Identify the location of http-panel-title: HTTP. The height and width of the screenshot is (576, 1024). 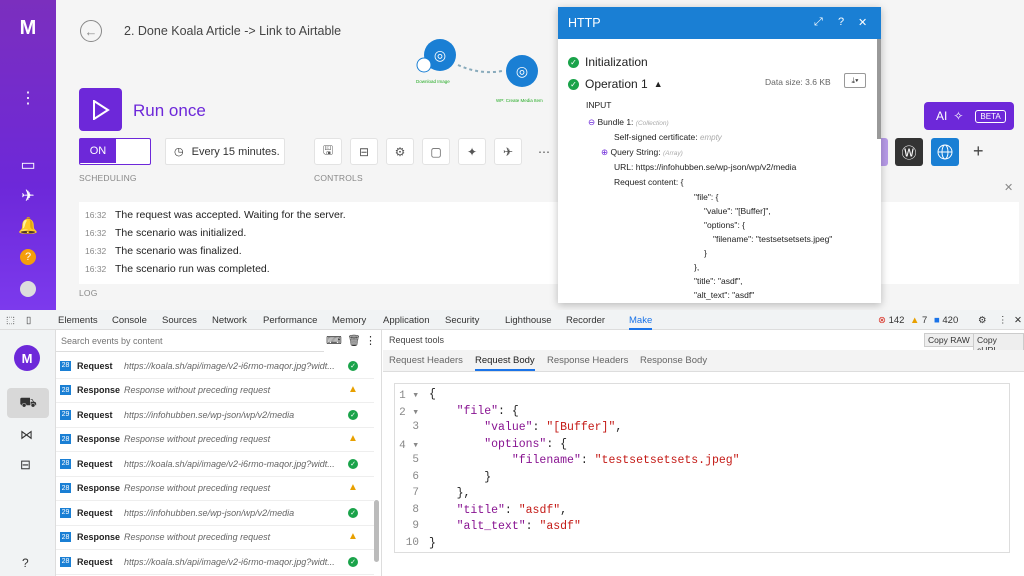
(584, 23).